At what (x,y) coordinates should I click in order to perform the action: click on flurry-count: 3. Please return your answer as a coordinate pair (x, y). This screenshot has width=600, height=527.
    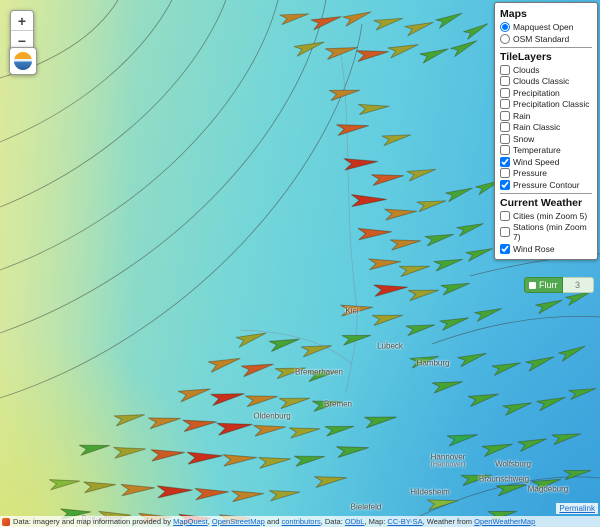
    Looking at the image, I should click on (578, 285).